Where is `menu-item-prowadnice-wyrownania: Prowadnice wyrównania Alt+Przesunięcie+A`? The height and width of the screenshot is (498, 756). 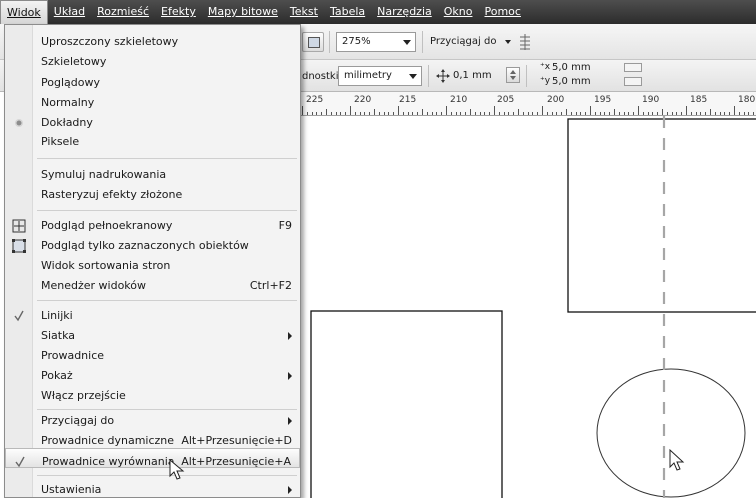
menu-item-prowadnice-wyrownania: Prowadnice wyrównania Alt+Przesunięcie+A is located at coordinates (152, 458).